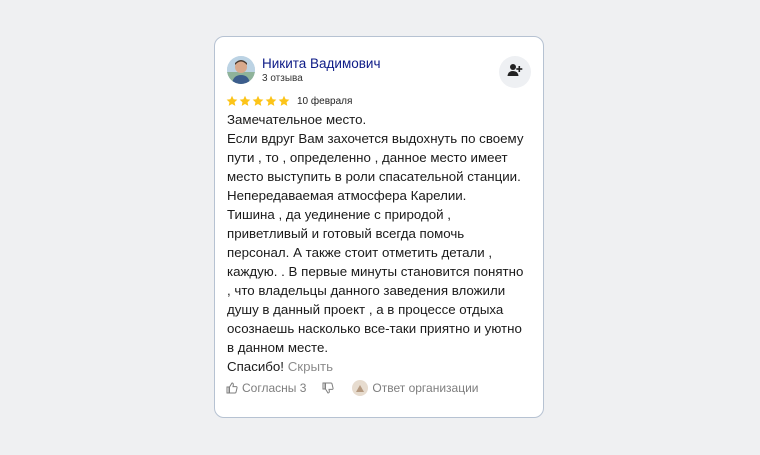 The image size is (760, 455). I want to click on agree-button: Согласны 3, so click(266, 388).